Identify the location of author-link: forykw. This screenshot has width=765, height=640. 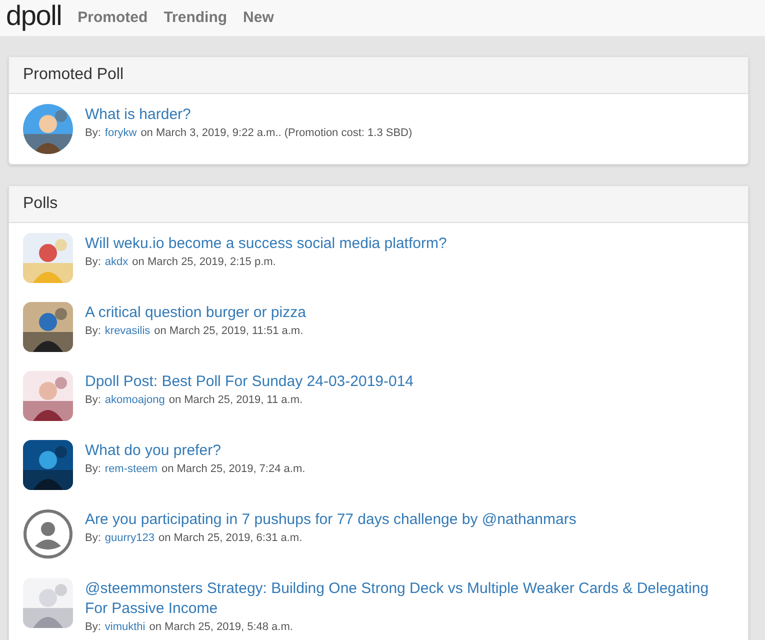
(120, 133).